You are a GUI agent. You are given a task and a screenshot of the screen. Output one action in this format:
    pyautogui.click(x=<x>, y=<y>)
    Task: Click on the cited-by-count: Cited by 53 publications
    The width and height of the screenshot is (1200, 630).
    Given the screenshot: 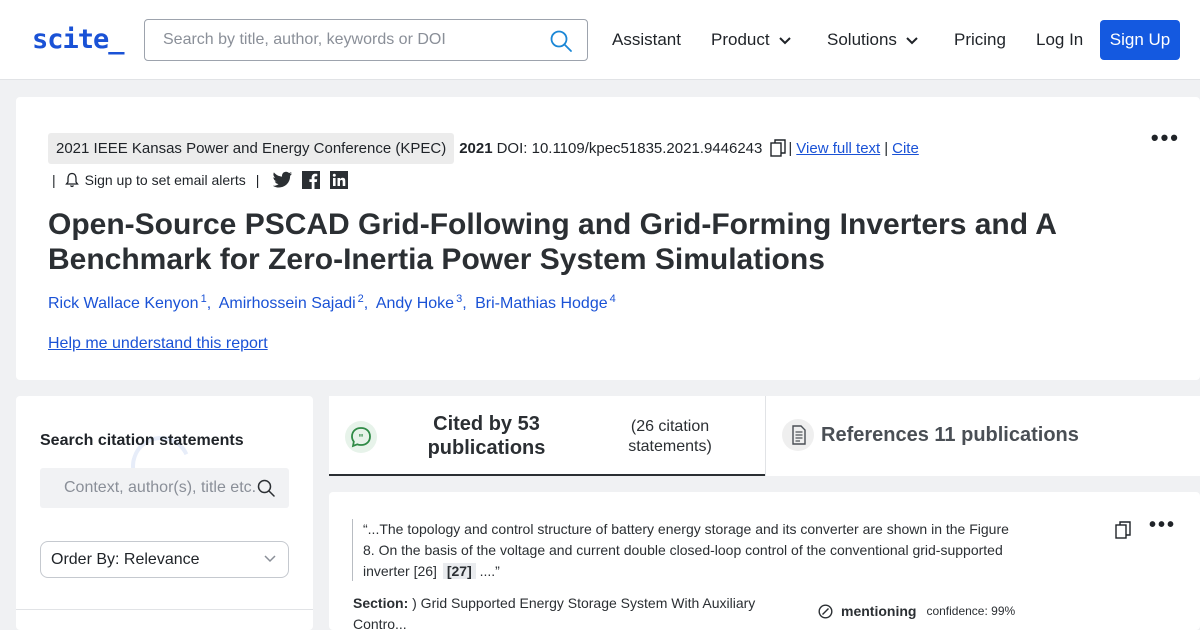 What is the action you would take?
    pyautogui.click(x=486, y=436)
    